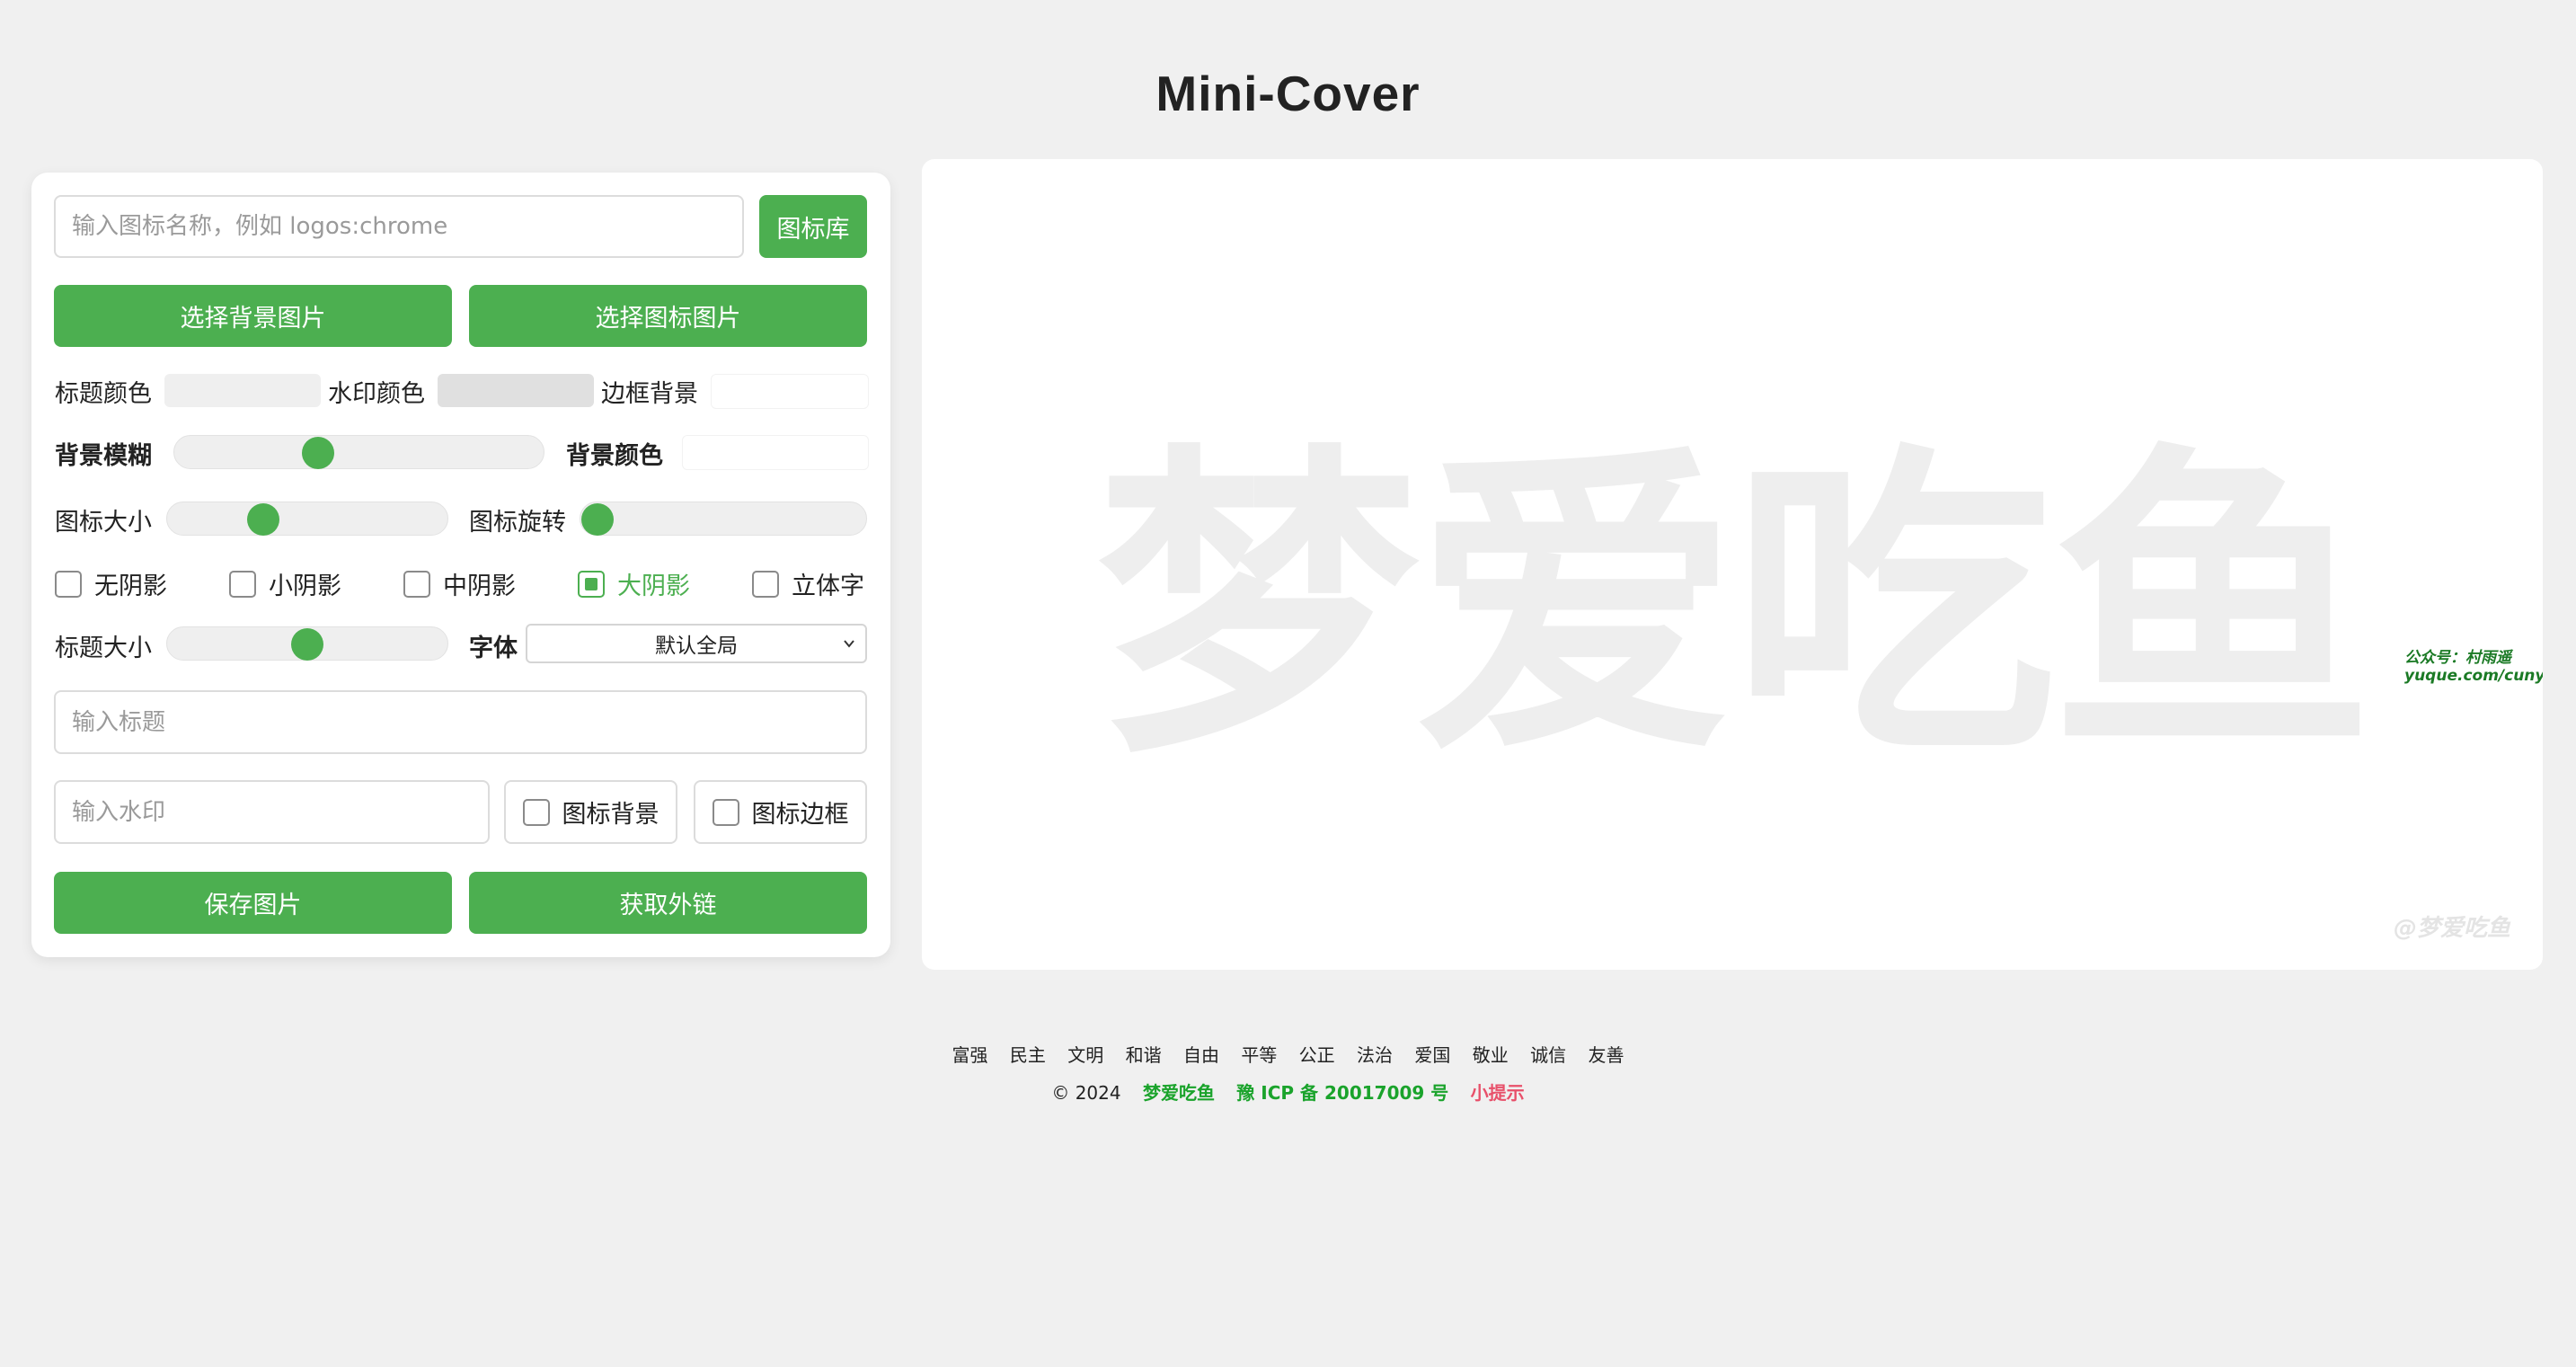 This screenshot has width=2576, height=1367. Describe the element at coordinates (1259, 1055) in the screenshot. I see `footer-value: 平等` at that location.